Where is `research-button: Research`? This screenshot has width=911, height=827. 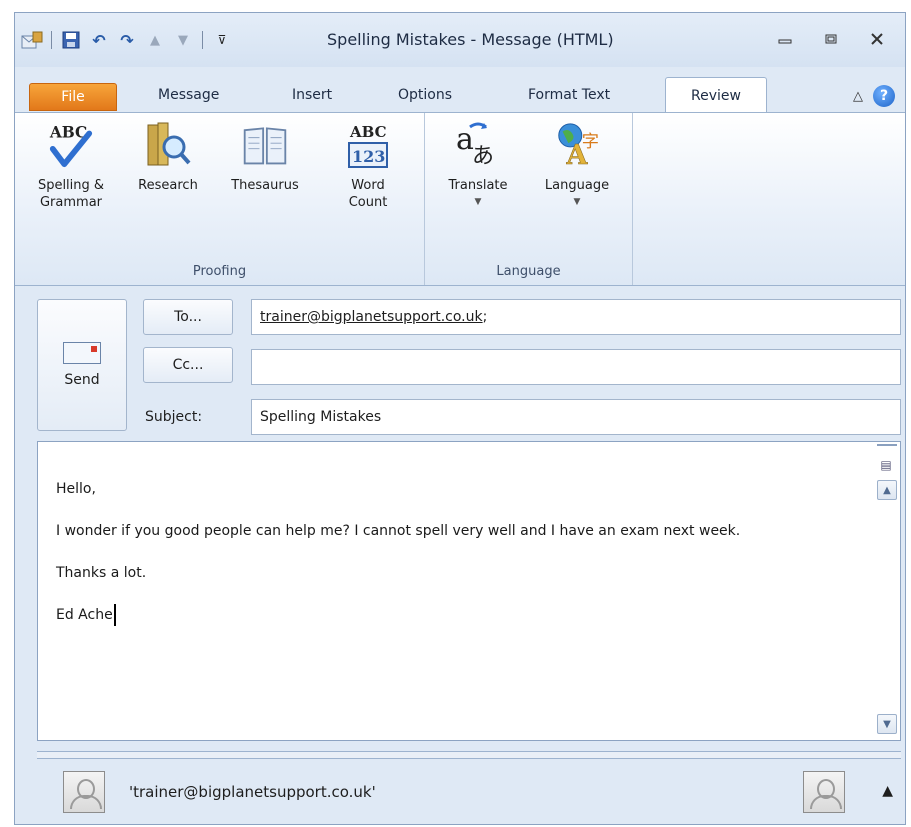 research-button: Research is located at coordinates (168, 156).